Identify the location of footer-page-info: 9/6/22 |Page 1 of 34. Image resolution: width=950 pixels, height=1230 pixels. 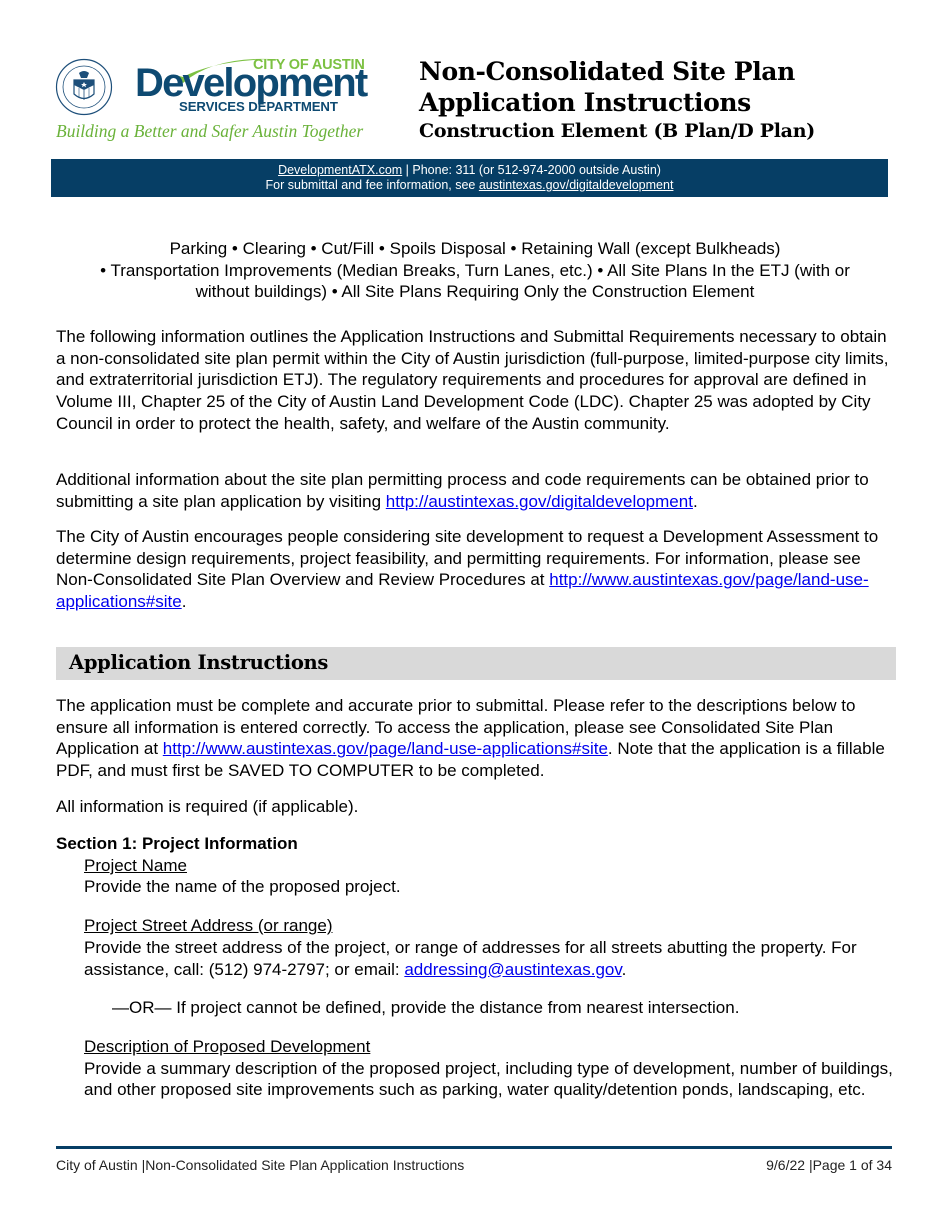
(829, 1165).